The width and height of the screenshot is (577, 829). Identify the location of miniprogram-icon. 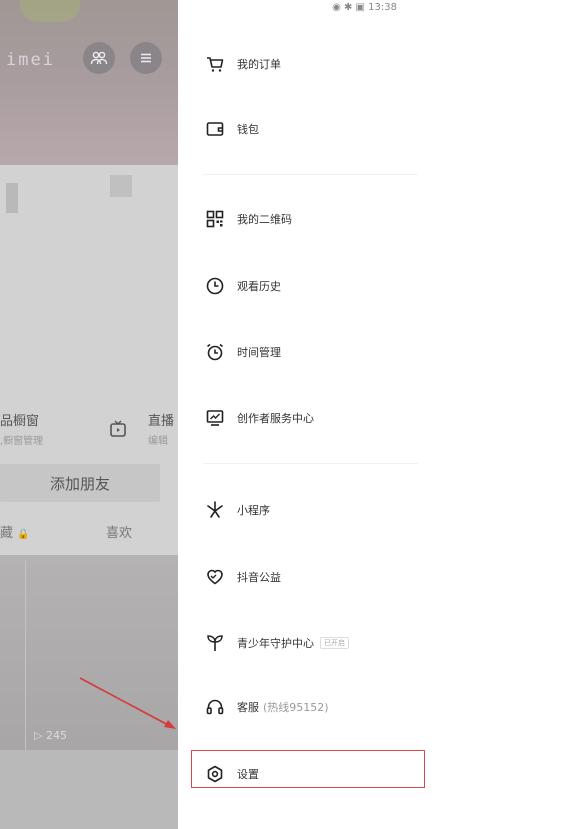
(215, 510).